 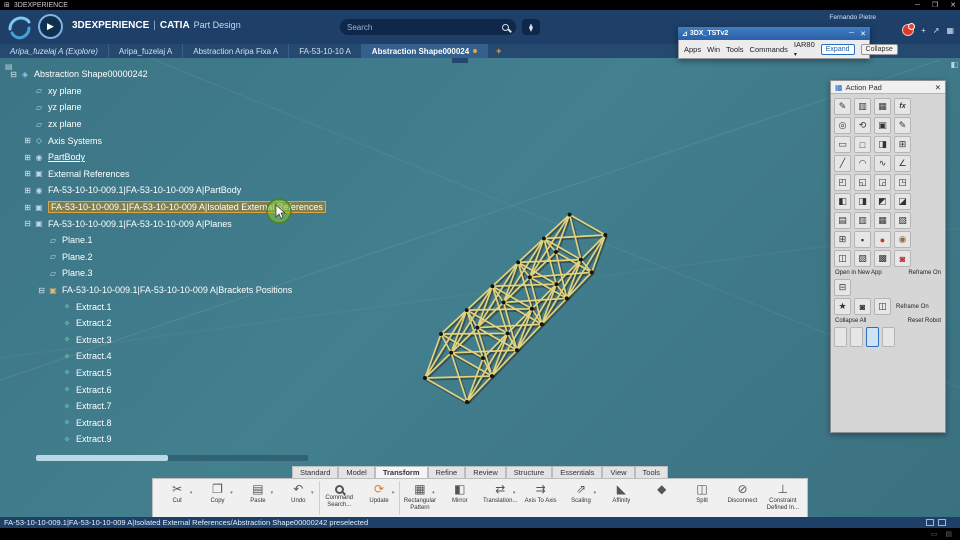 I want to click on tab-abstraction-shape-active: Abstraction Shape000024, so click(x=425, y=51).